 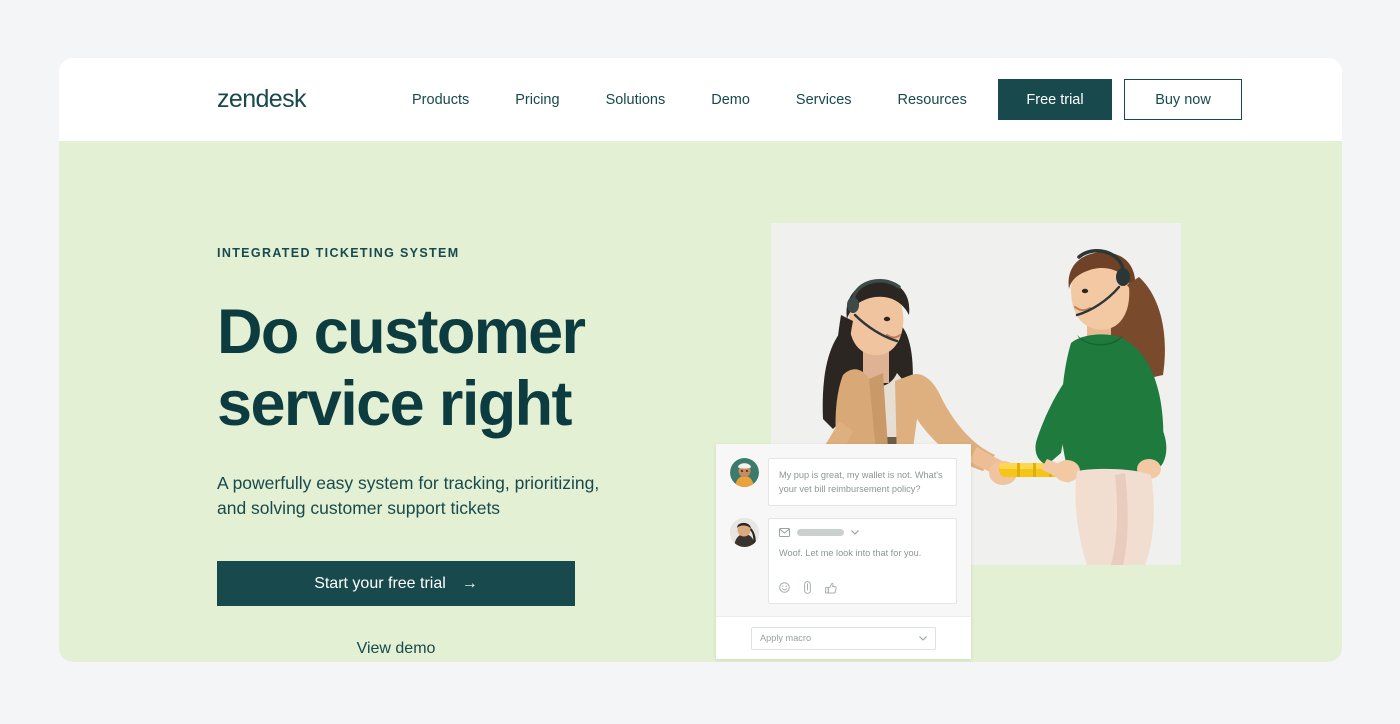 I want to click on start-free-trial-button: Start your free trial →, so click(x=396, y=583).